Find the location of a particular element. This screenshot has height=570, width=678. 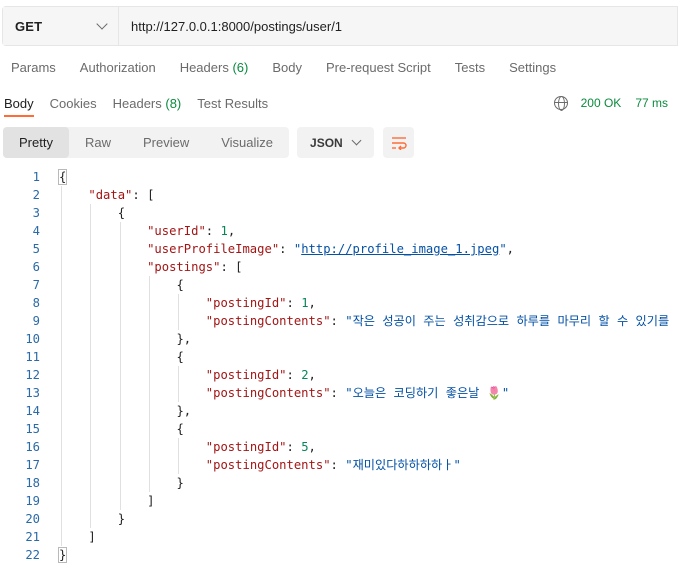

tab-pre-request-script: Pre-request Script is located at coordinates (378, 71).